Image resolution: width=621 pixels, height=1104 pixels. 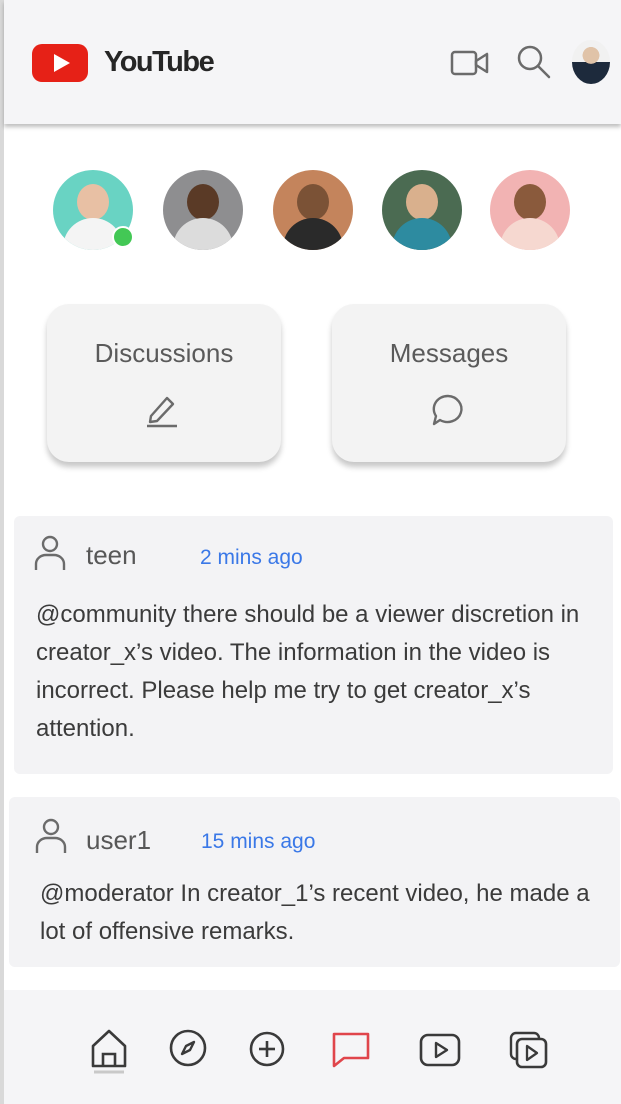 I want to click on left-border, so click(x=2, y=552).